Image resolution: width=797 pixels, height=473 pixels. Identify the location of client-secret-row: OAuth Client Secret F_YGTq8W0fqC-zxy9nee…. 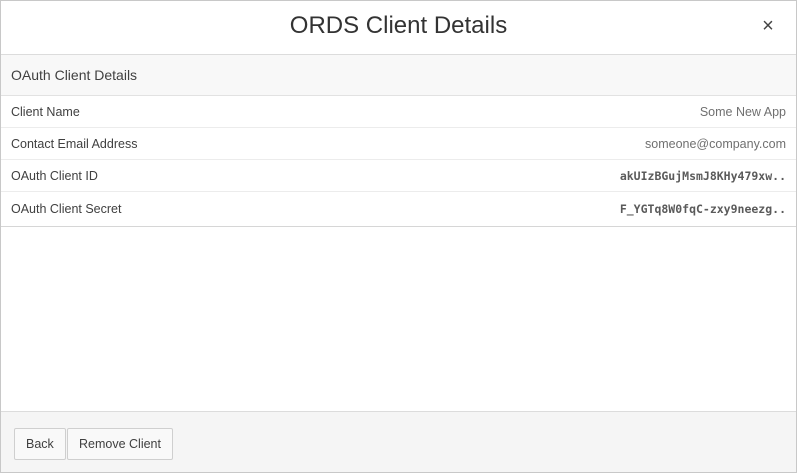
(398, 208).